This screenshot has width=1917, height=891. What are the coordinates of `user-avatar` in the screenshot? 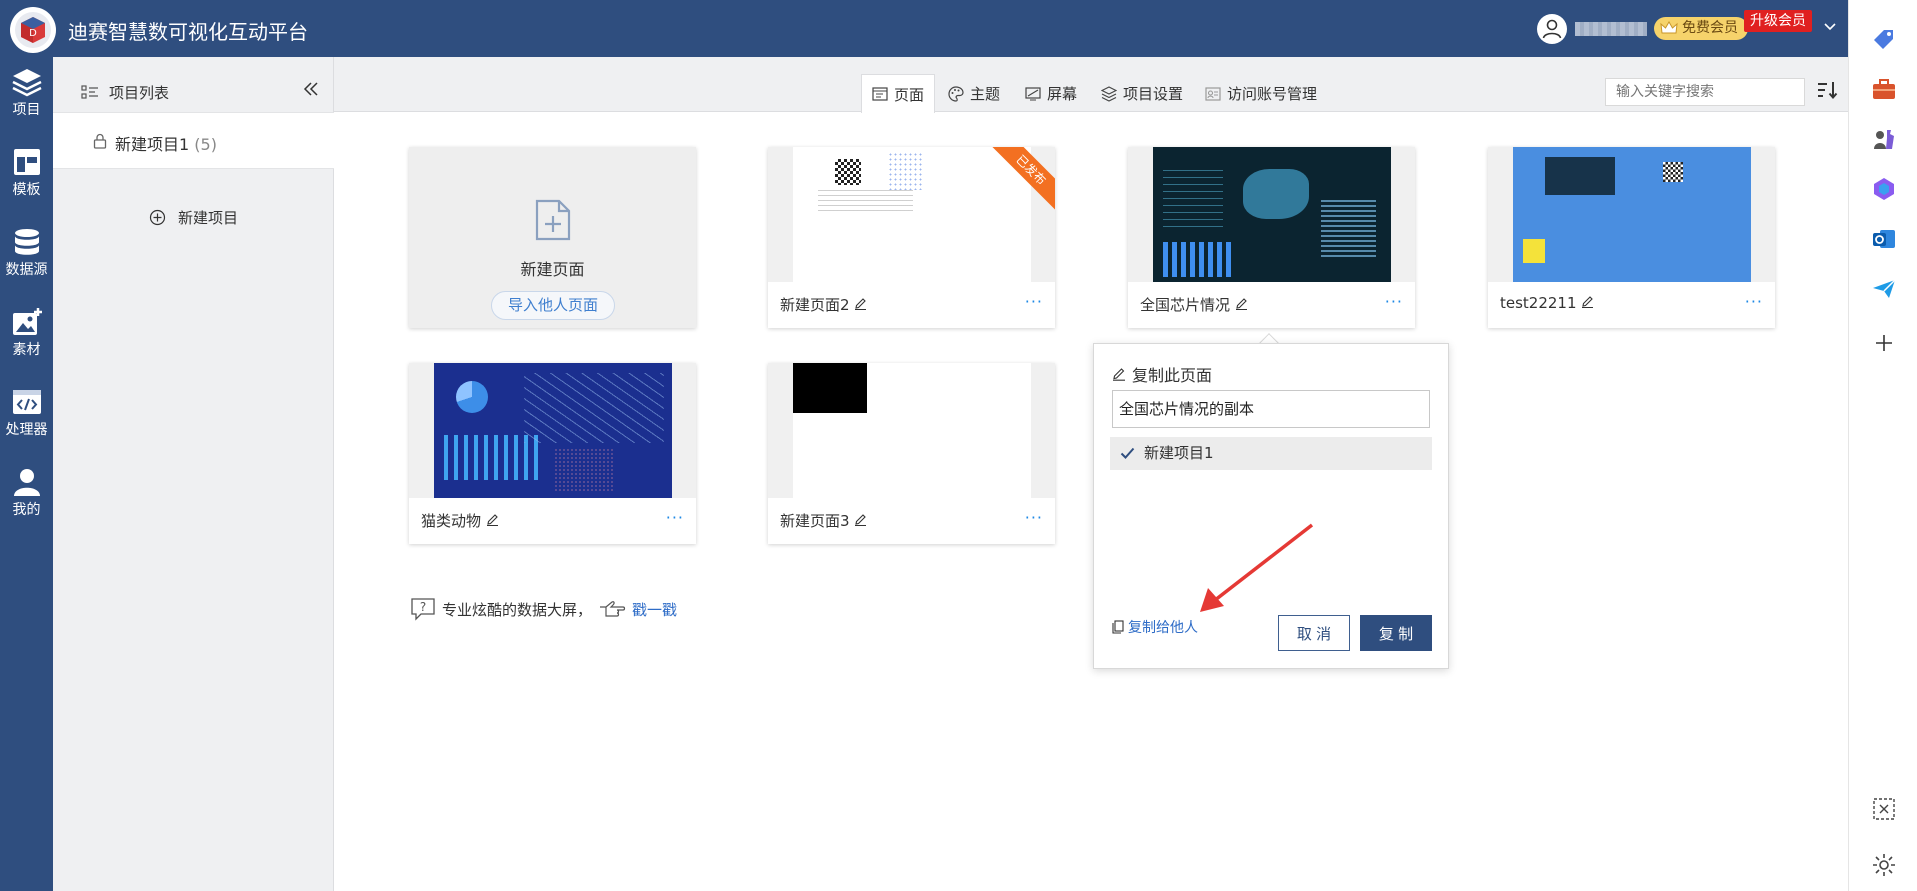 It's located at (1552, 29).